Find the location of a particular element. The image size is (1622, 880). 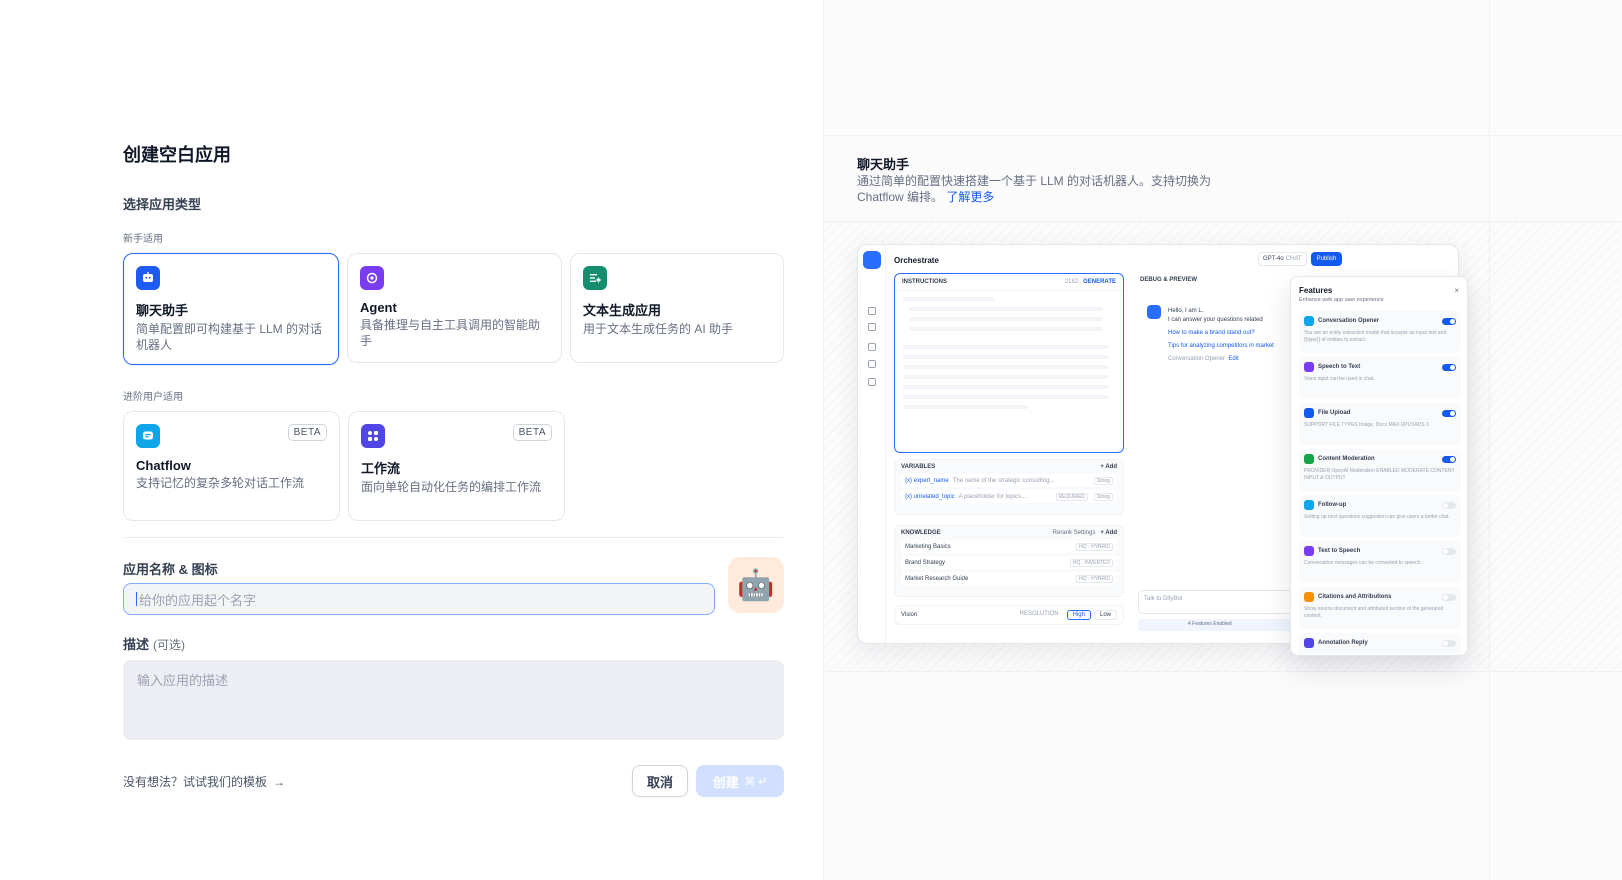

mock-model-selector: GPT-4o CHAT is located at coordinates (1282, 259).